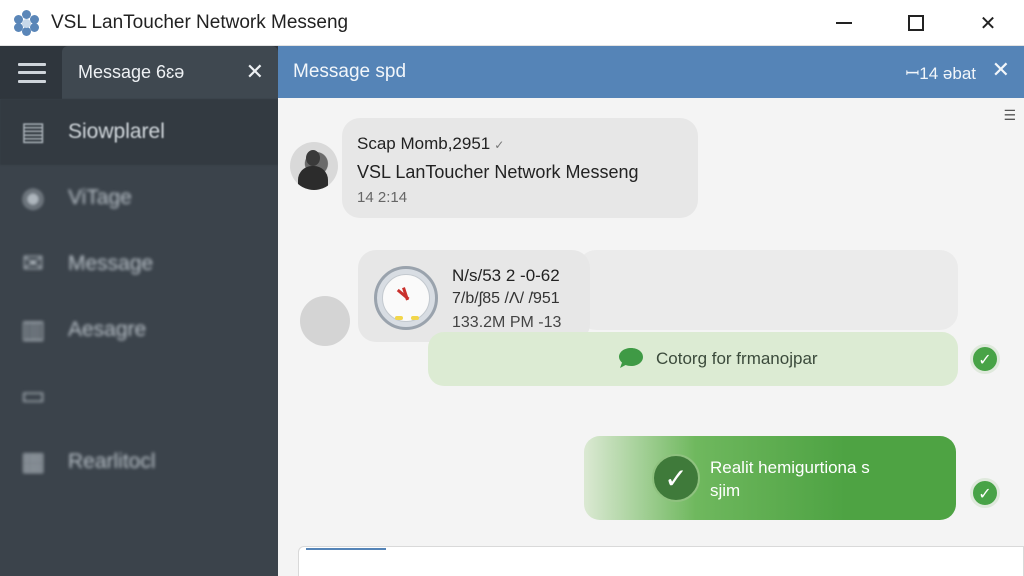  What do you see at coordinates (431, 143) in the screenshot?
I see `message-sender-line: Scap Momb,2951 ✓` at bounding box center [431, 143].